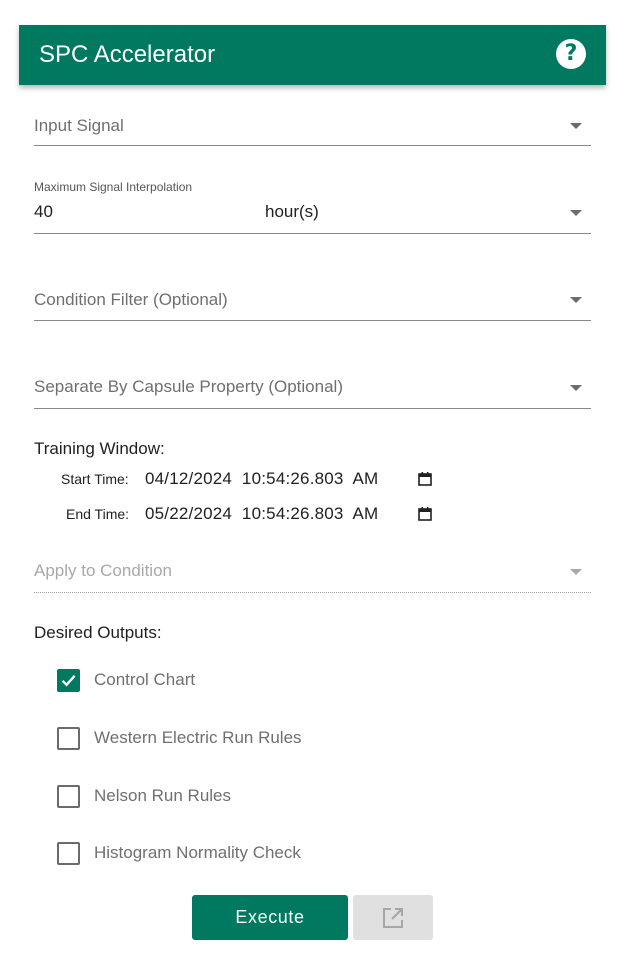 Image resolution: width=625 pixels, height=959 pixels. What do you see at coordinates (113, 187) in the screenshot?
I see `max-interpolation-label: Maximum Signal Interpolation` at bounding box center [113, 187].